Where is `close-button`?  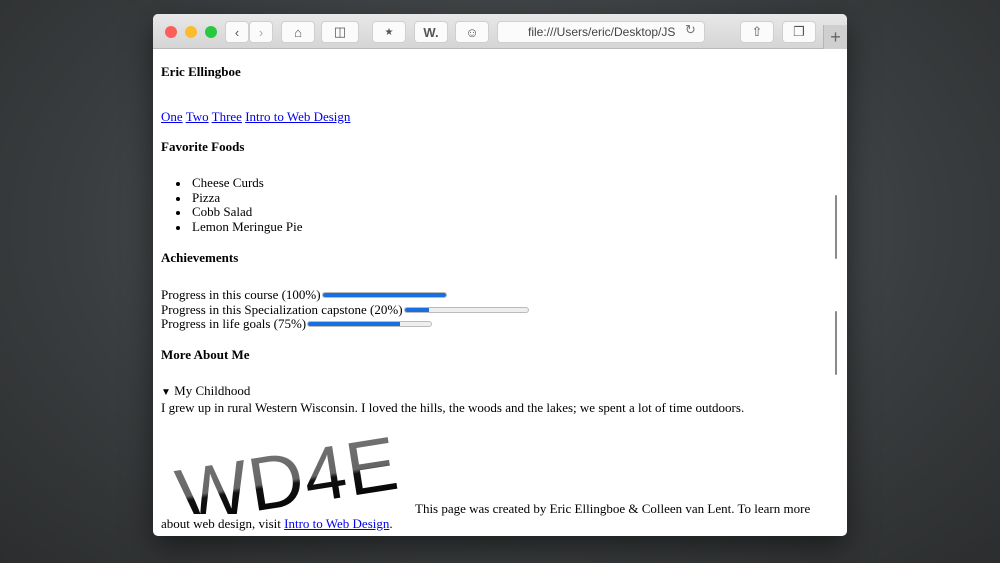
close-button is located at coordinates (171, 32).